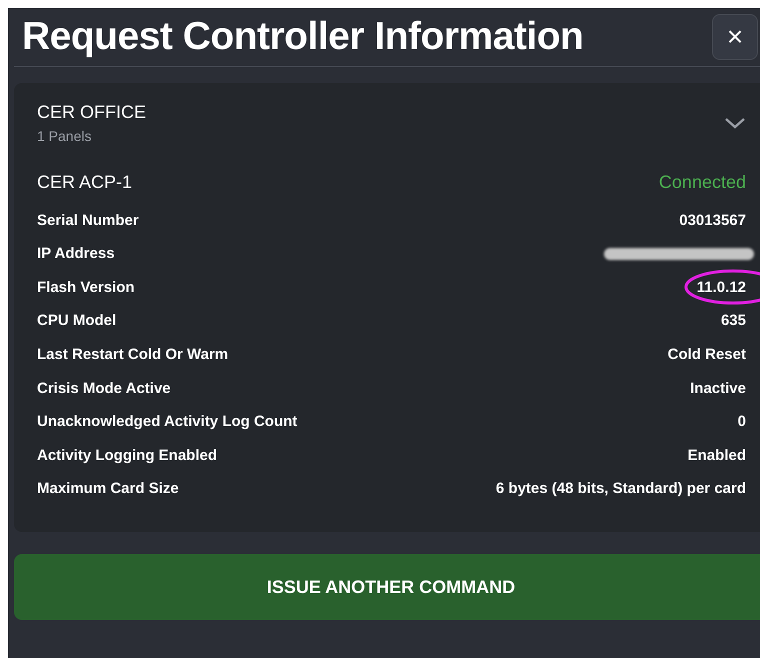 The width and height of the screenshot is (760, 658). I want to click on detail-value: 11.0.12, so click(721, 287).